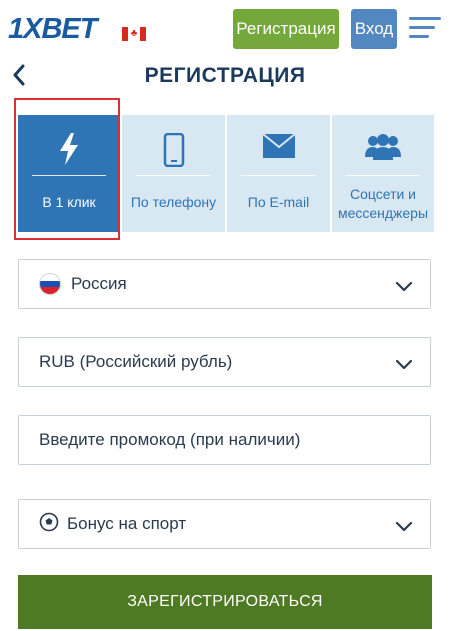  What do you see at coordinates (173, 202) in the screenshot?
I see `tab-label: По телефону` at bounding box center [173, 202].